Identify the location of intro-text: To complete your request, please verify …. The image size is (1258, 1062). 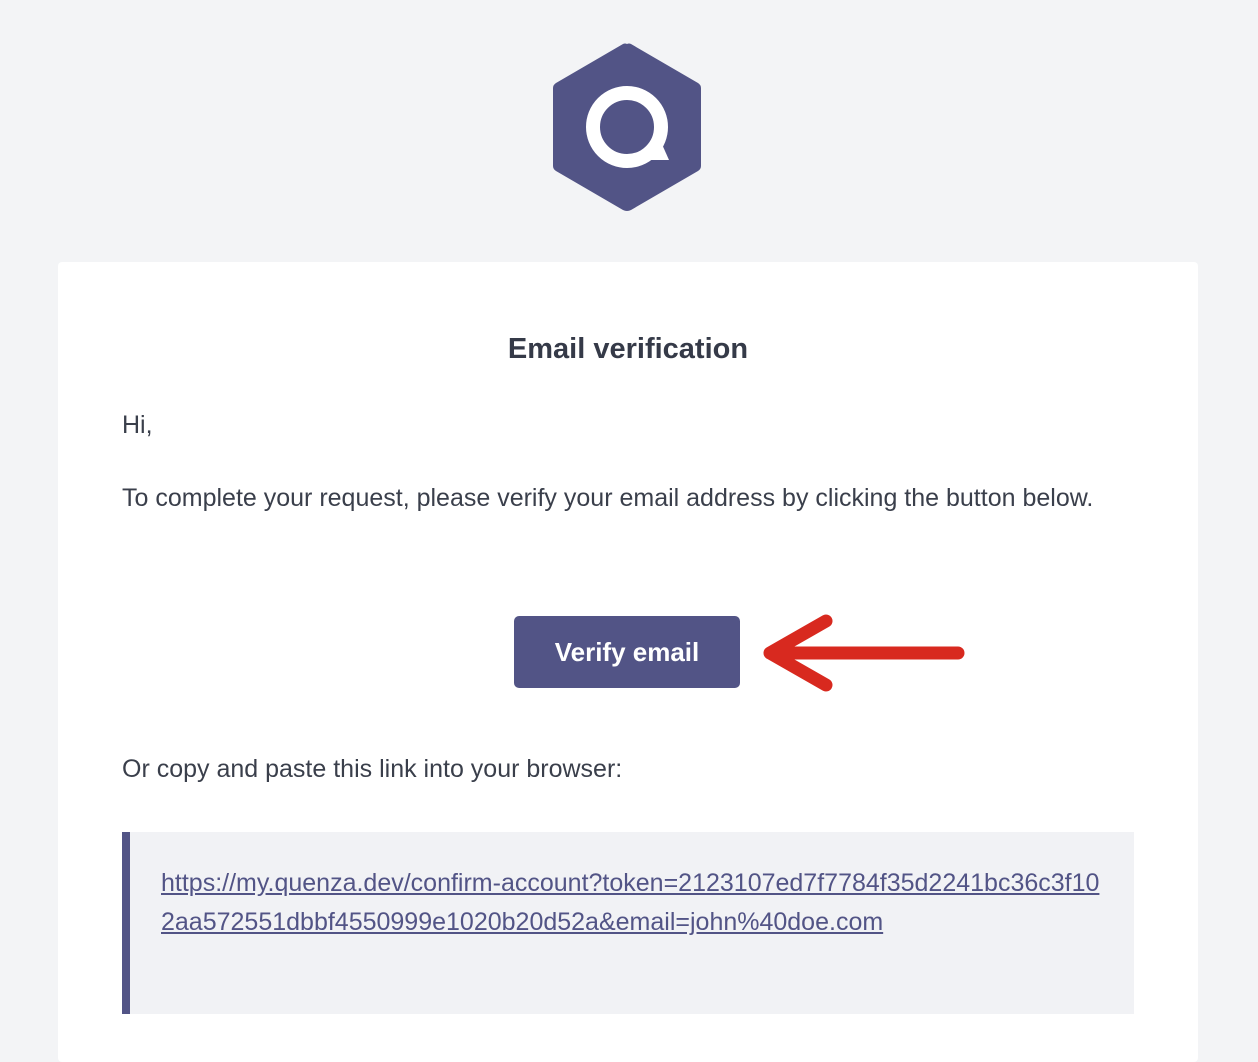
(608, 498).